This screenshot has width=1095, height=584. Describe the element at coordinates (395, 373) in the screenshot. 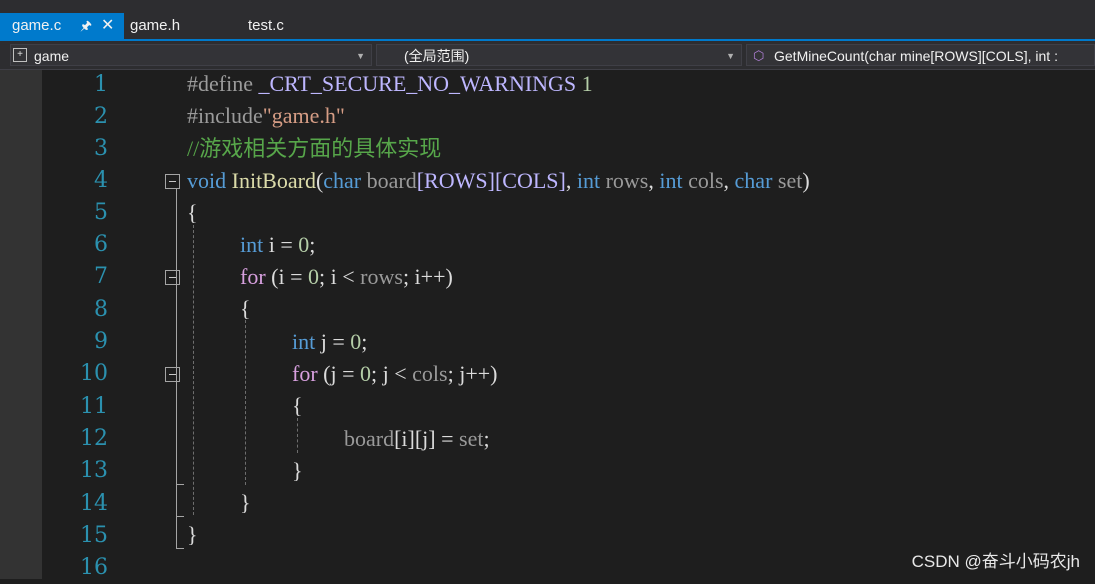

I see `code-line-10: for (j = 0; j < cols; j++)` at that location.